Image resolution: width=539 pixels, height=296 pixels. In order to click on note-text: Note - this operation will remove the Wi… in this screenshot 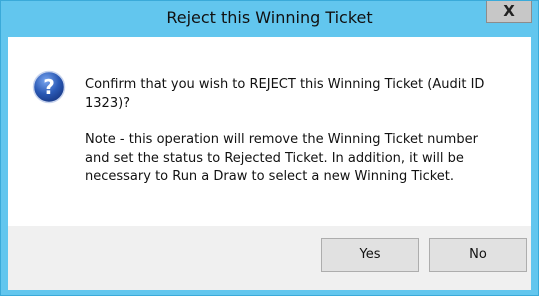, I will do `click(281, 158)`.